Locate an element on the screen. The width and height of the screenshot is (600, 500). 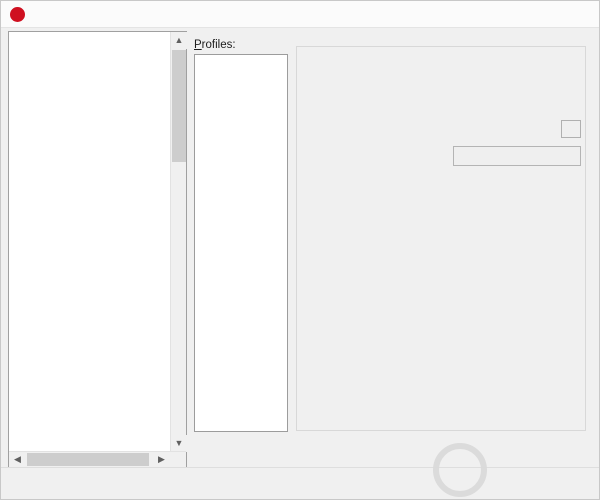
test-connection-button is located at coordinates (517, 156).